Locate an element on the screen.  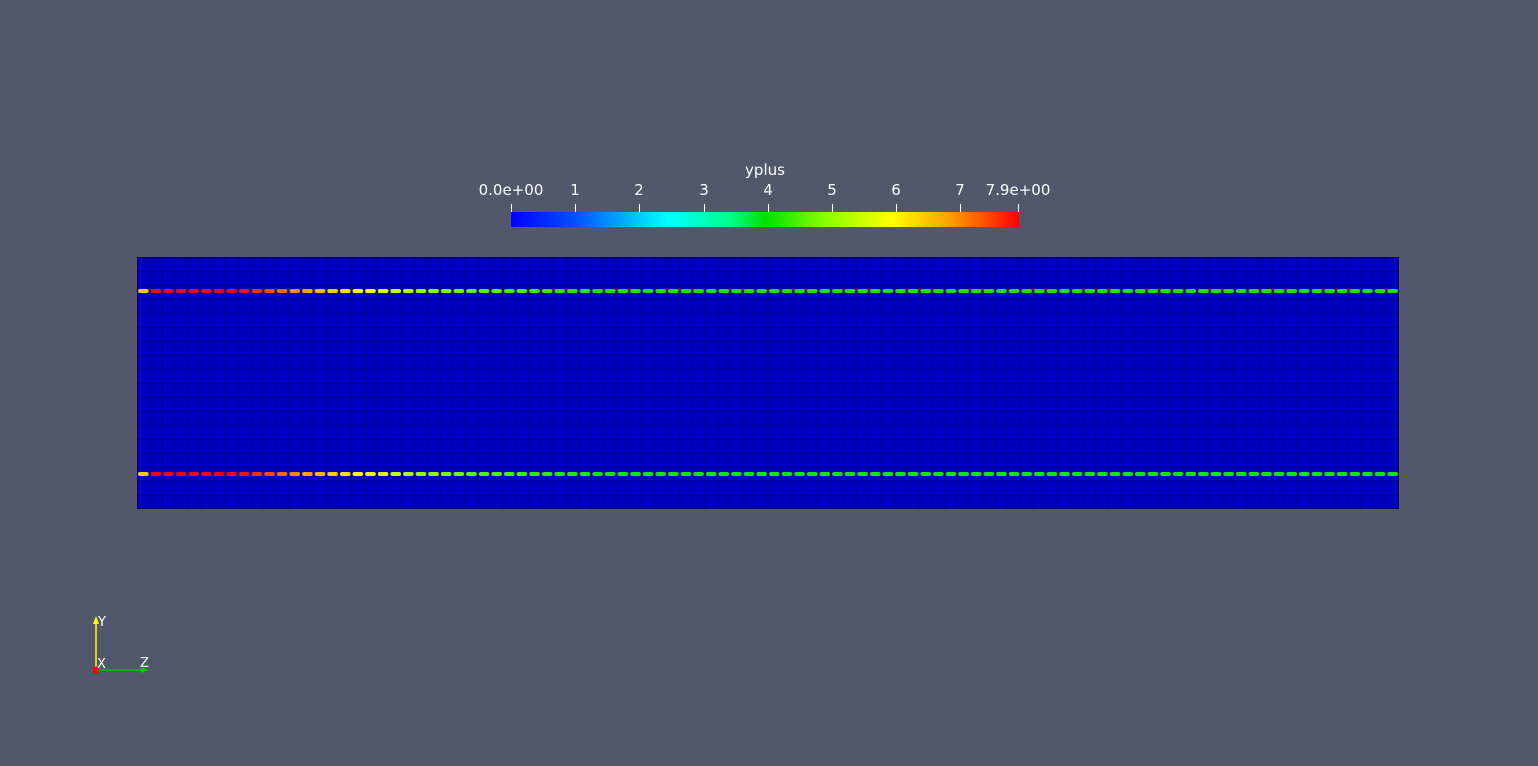
axis-label-y: Y is located at coordinates (102, 622).